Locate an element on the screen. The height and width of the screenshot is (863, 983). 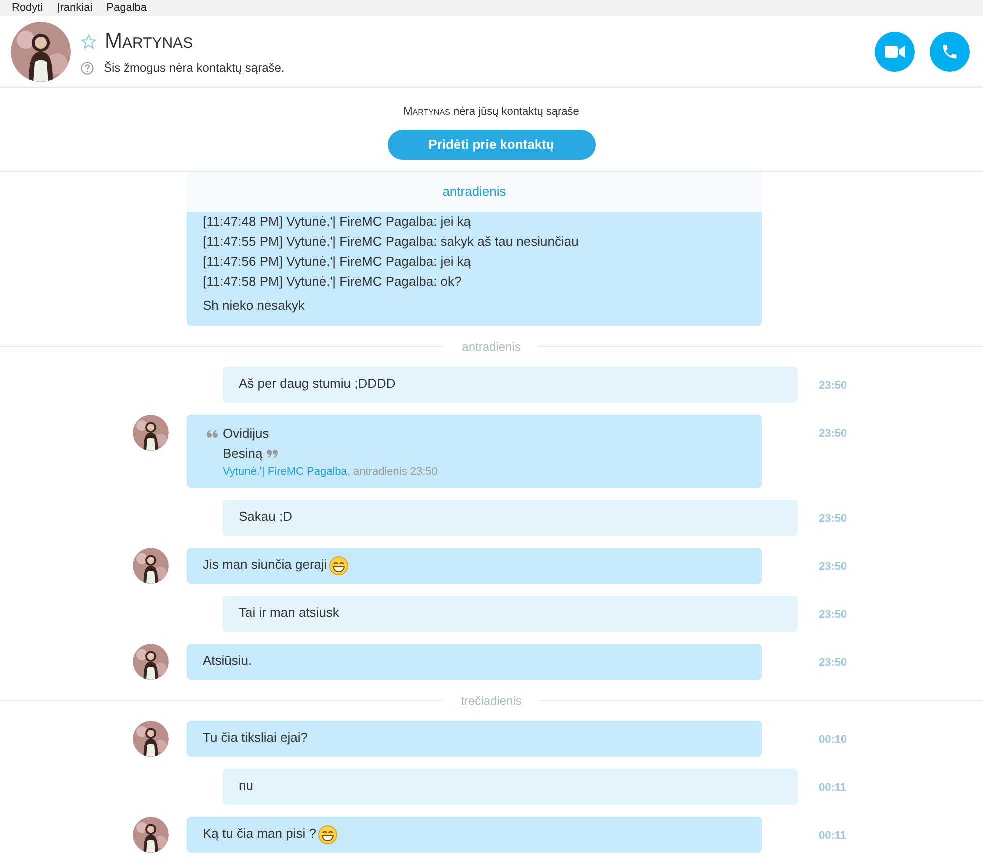
call-button is located at coordinates (950, 52).